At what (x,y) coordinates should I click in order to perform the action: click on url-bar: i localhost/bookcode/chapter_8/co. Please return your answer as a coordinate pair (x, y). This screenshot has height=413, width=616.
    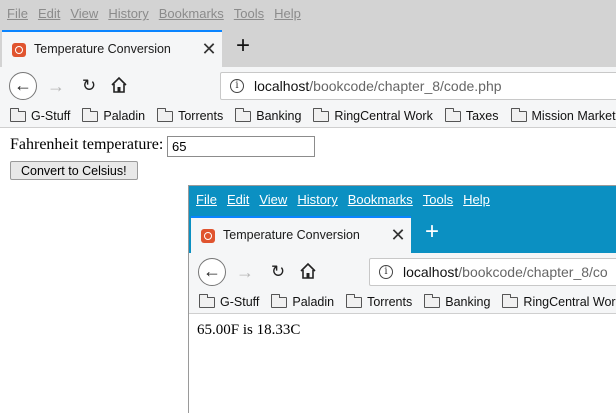
    Looking at the image, I should click on (492, 272).